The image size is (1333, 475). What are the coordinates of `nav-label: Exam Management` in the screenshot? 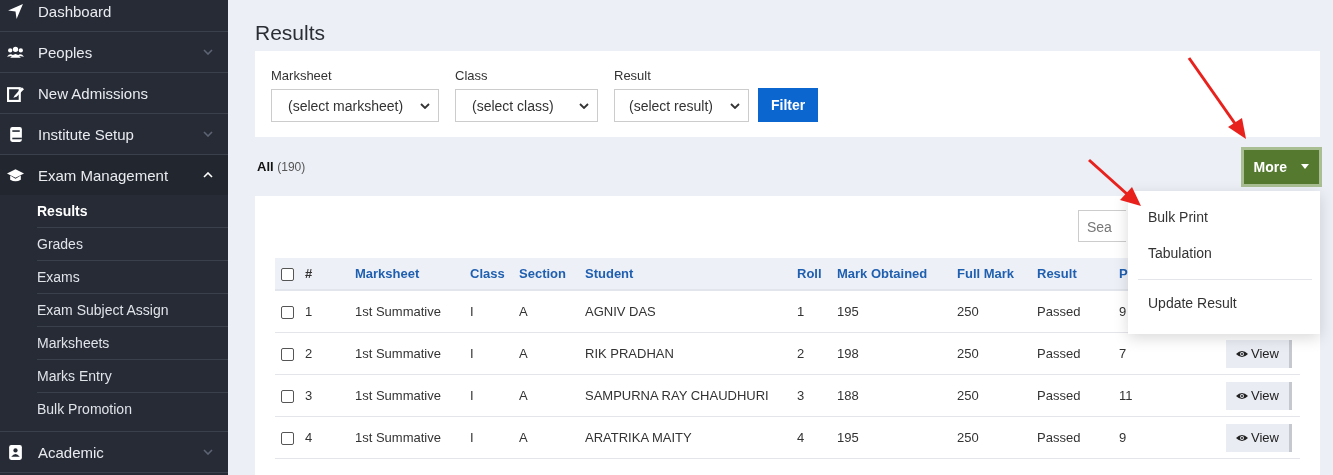 It's located at (104, 175).